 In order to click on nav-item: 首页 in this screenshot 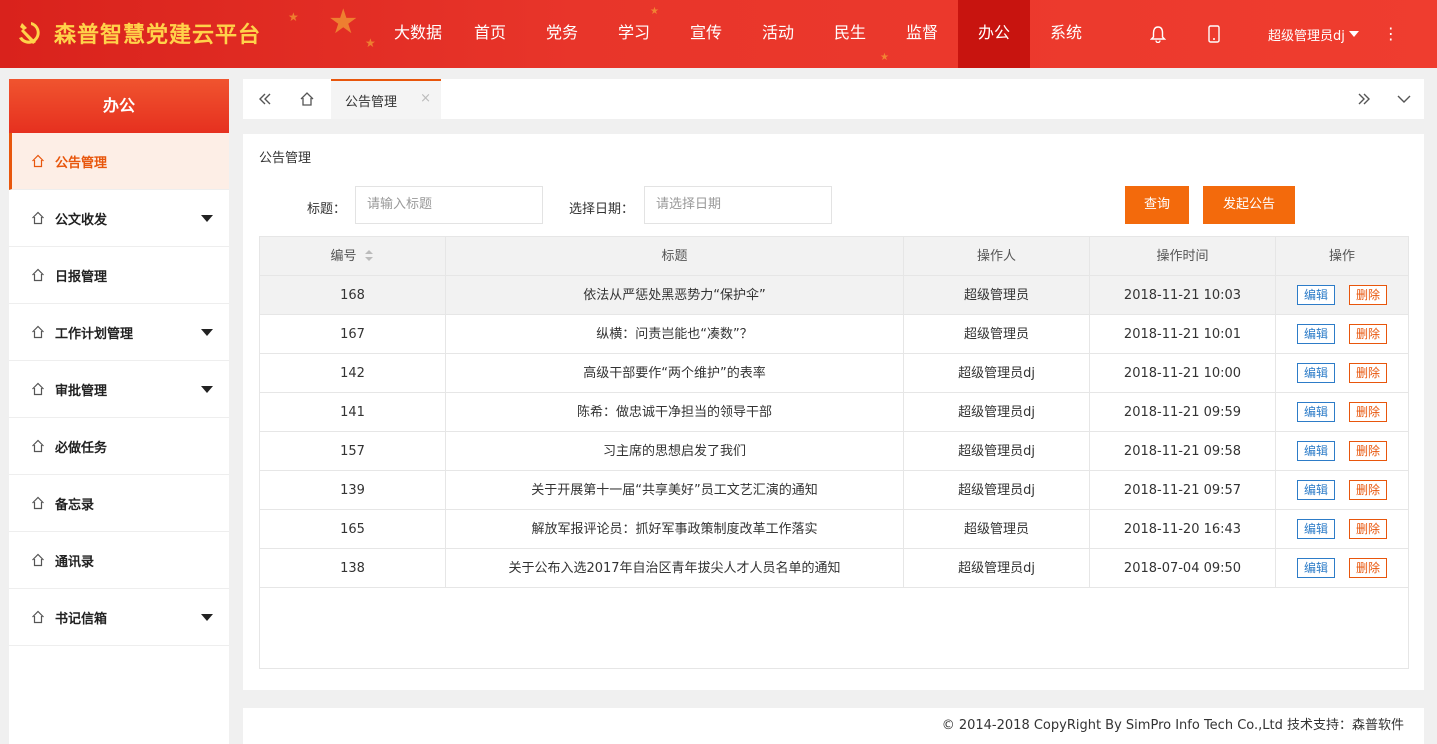, I will do `click(490, 34)`.